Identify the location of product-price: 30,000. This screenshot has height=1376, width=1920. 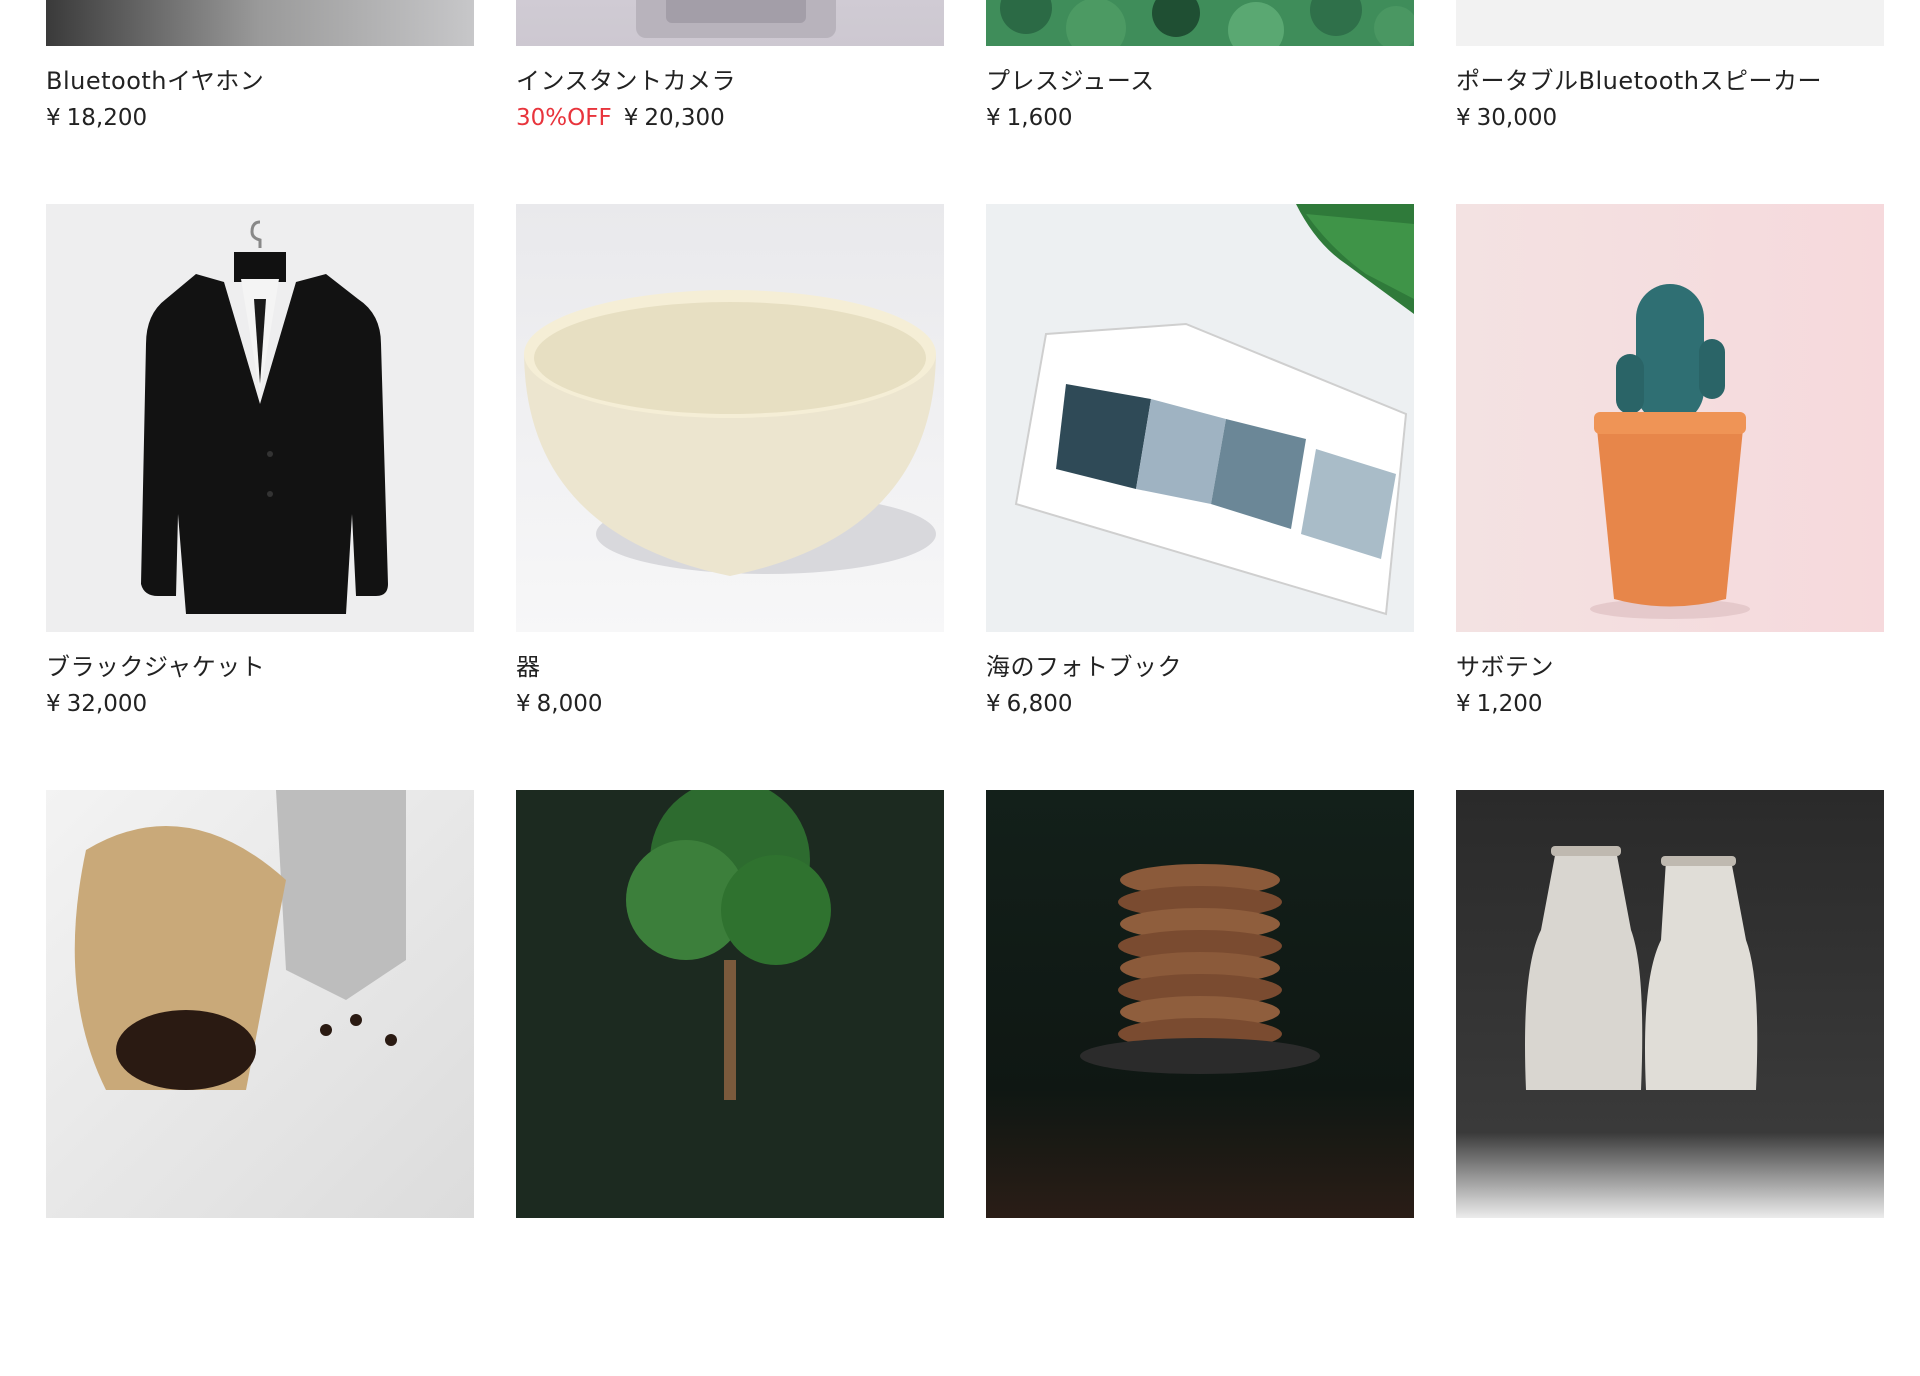
(1517, 118).